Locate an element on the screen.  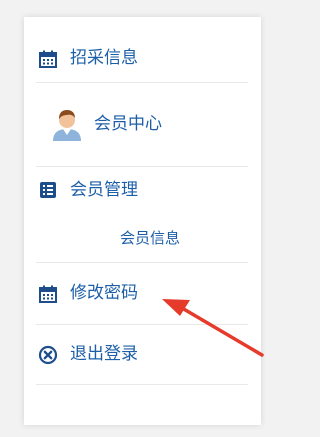
list-icon is located at coordinates (48, 190).